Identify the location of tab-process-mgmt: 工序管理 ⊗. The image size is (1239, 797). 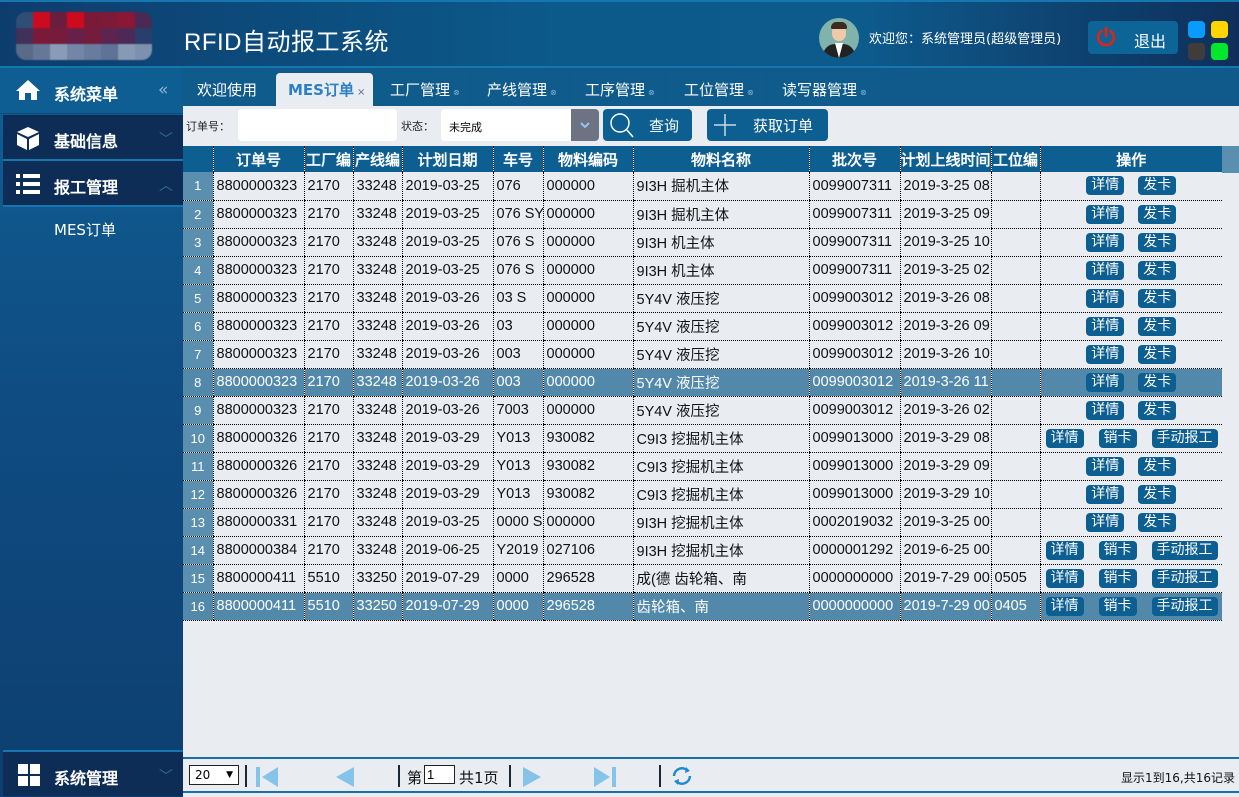
(617, 89).